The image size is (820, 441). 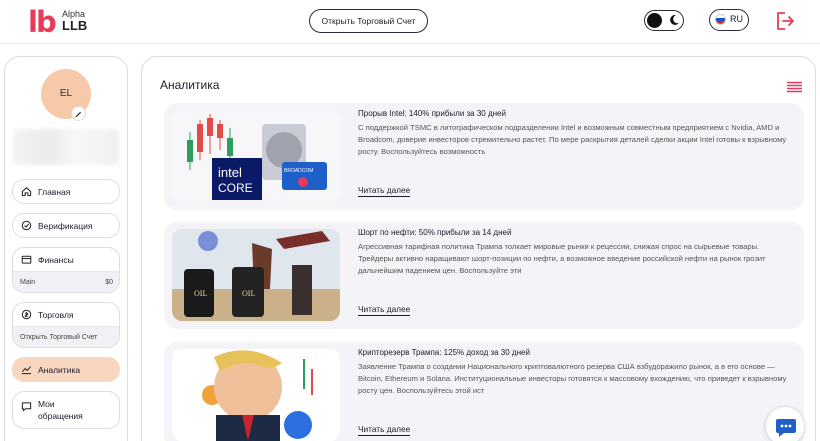 I want to click on article-image-oil: OIL OIL, so click(x=256, y=275).